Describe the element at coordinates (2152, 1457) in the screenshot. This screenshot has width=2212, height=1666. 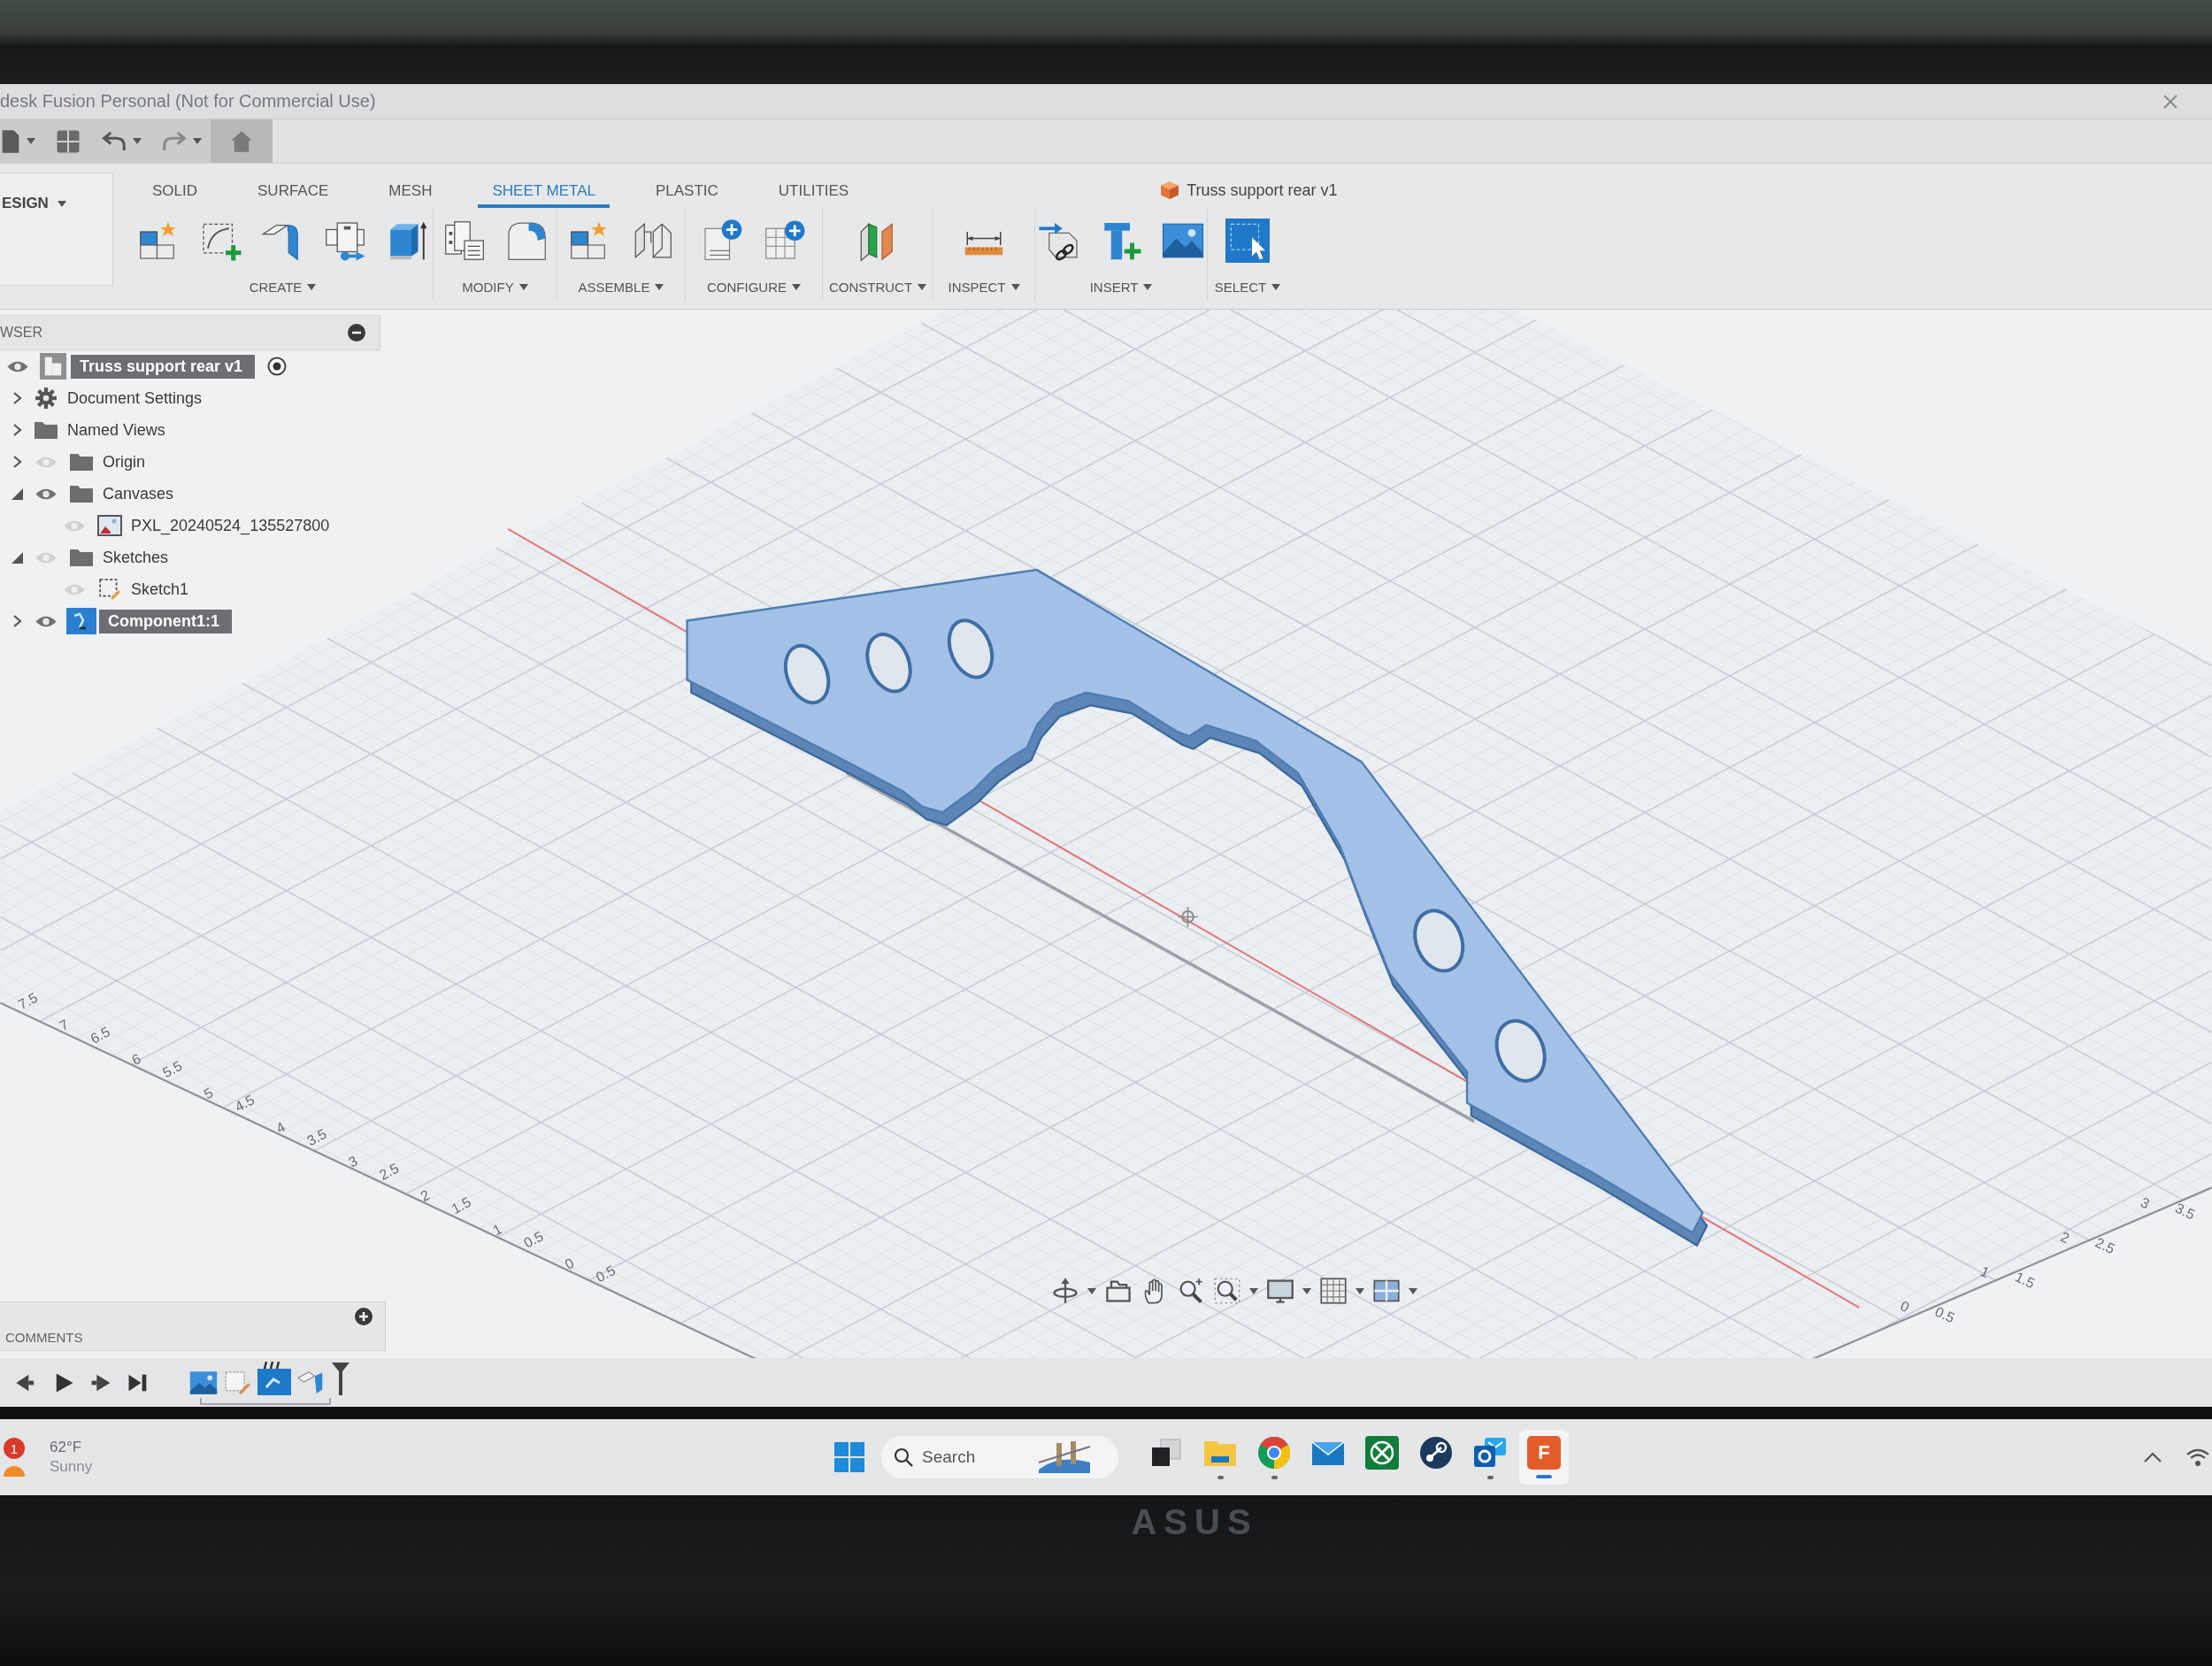
I see `chevron-up-icon` at that location.